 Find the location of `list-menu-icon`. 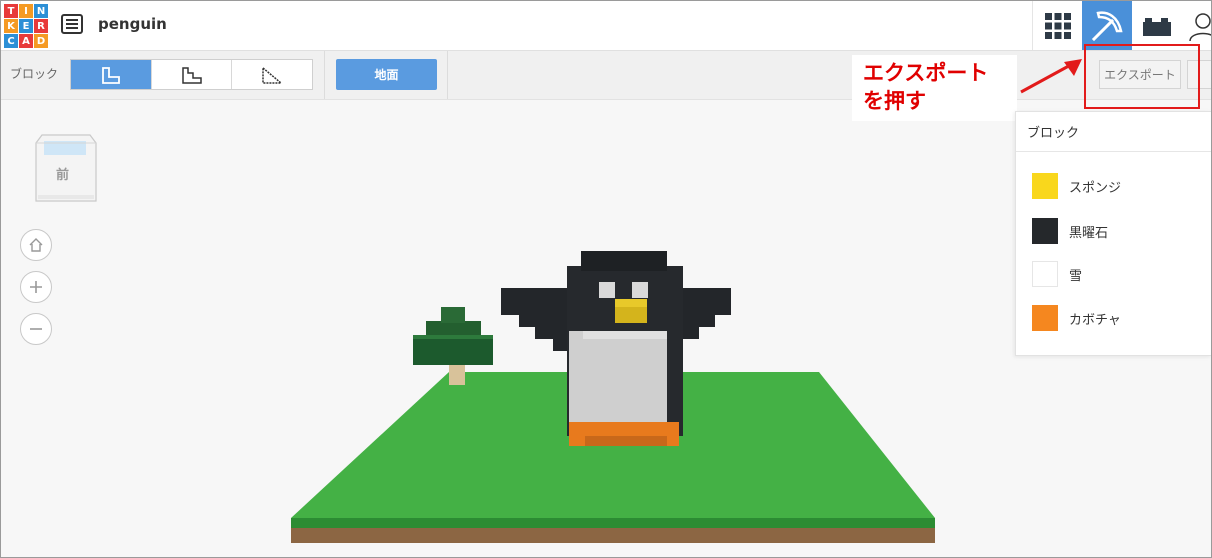

list-menu-icon is located at coordinates (72, 24).